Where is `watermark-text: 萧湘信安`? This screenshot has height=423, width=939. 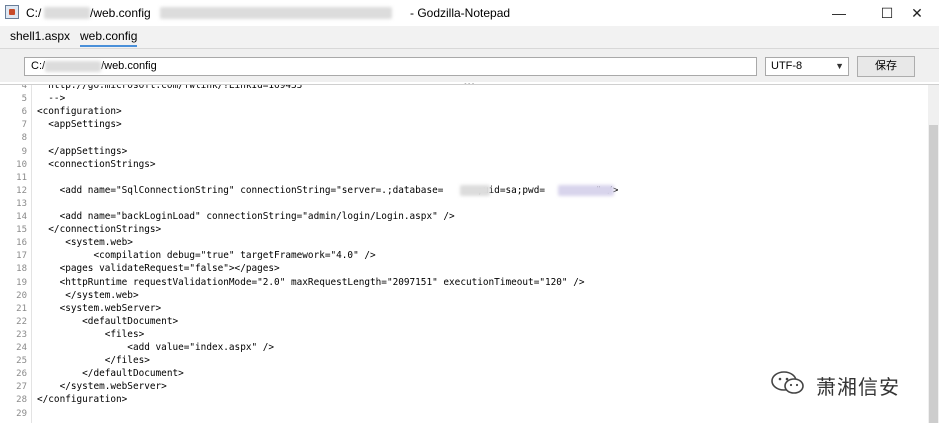 watermark-text: 萧湘信安 is located at coordinates (858, 387).